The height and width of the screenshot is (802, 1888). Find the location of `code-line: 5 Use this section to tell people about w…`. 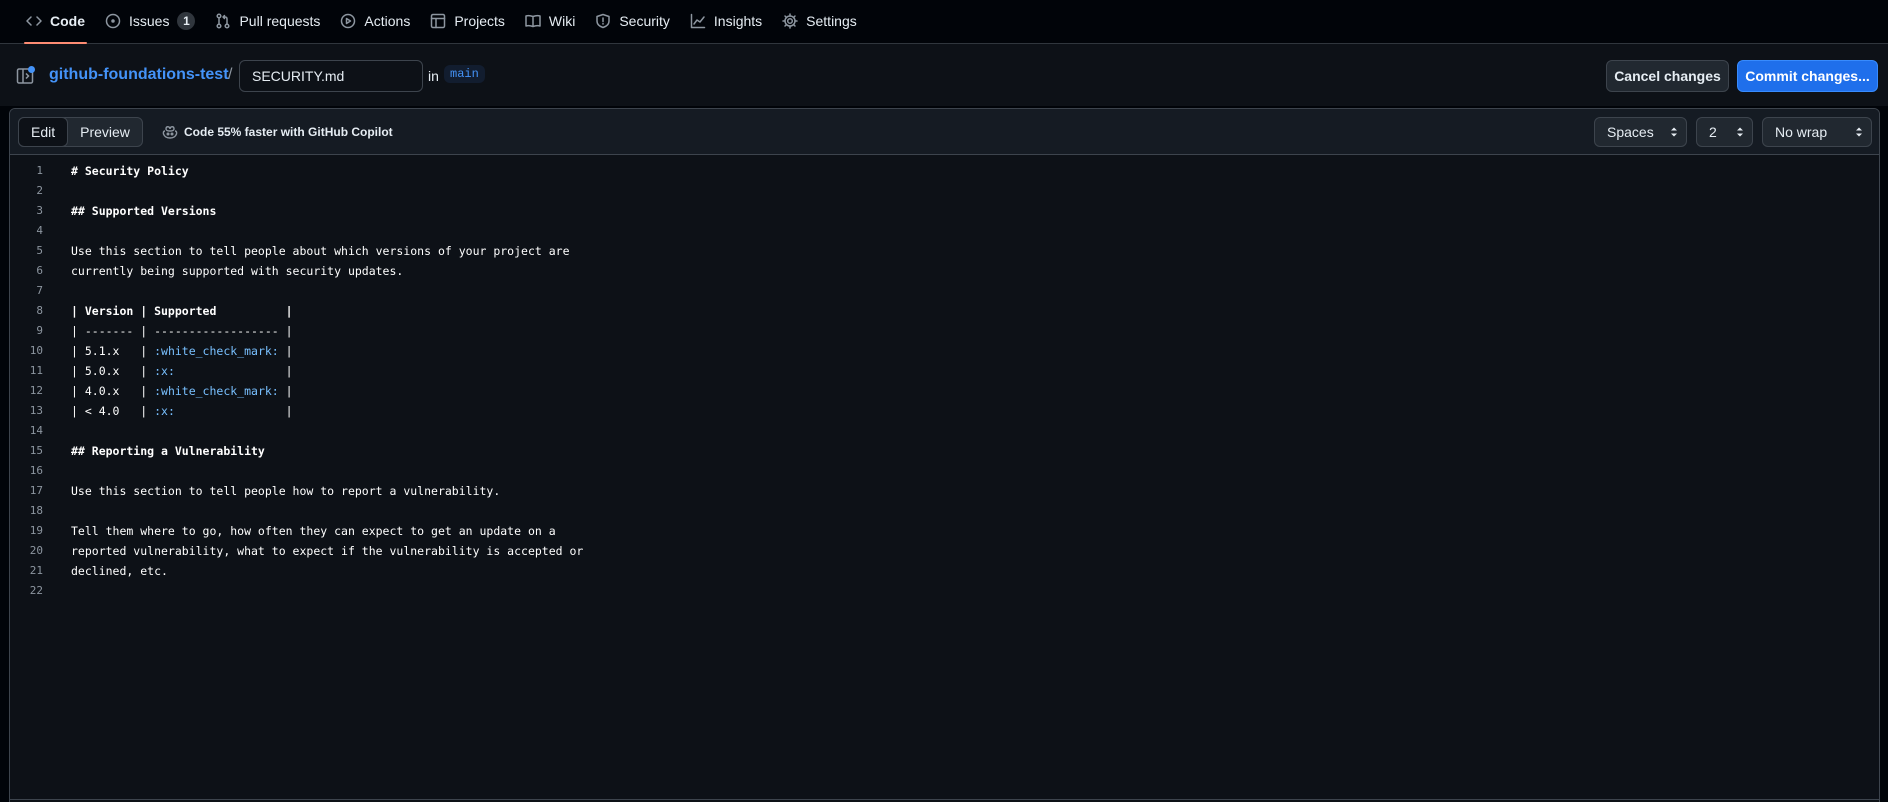

code-line: 5 Use this section to tell people about w… is located at coordinates (944, 251).